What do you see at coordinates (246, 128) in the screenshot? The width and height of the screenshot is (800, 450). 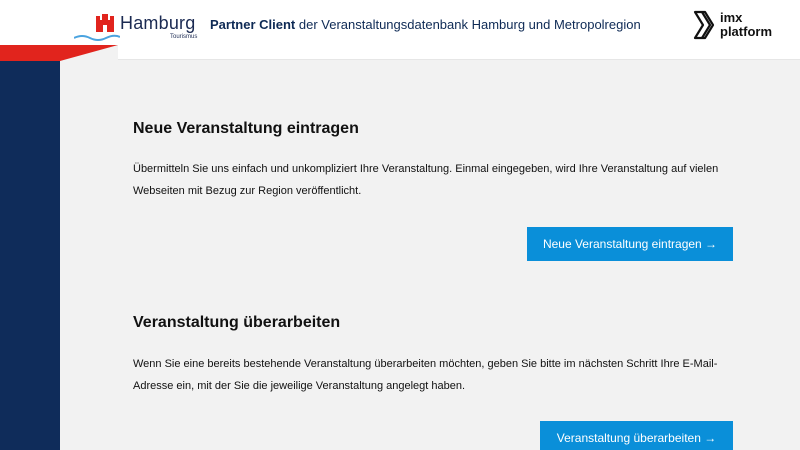 I see `section-heading: Neue Veranstaltung eintragen` at bounding box center [246, 128].